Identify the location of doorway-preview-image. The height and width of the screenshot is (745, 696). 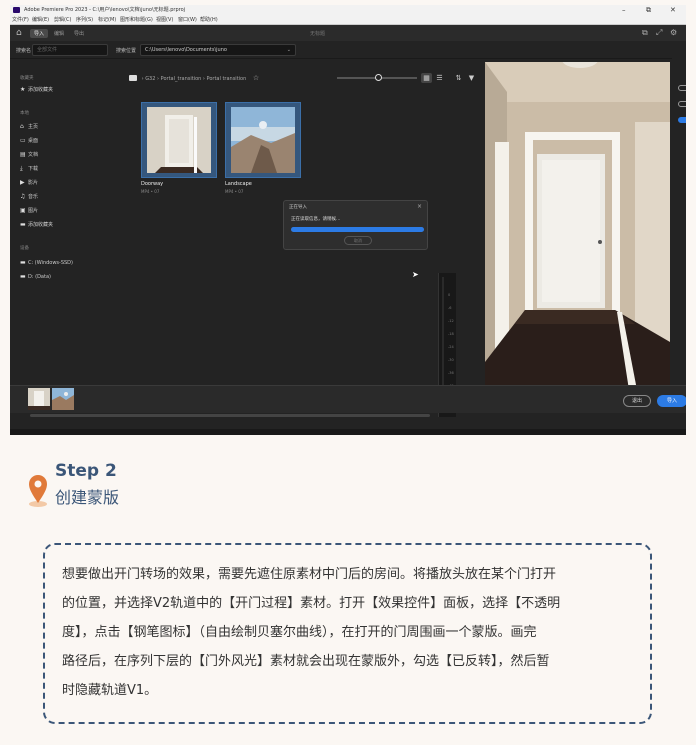
(577, 226).